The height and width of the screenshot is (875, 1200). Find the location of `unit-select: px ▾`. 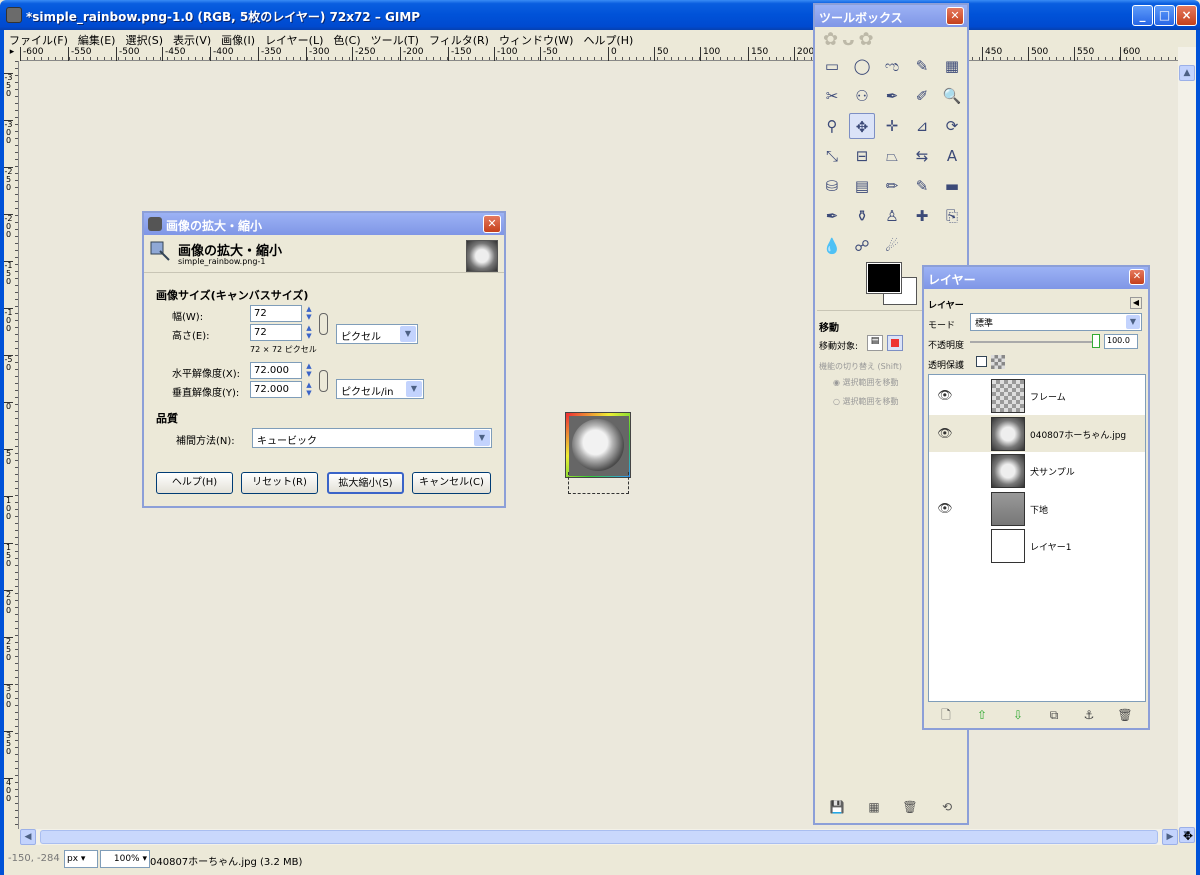

unit-select: px ▾ is located at coordinates (81, 859).